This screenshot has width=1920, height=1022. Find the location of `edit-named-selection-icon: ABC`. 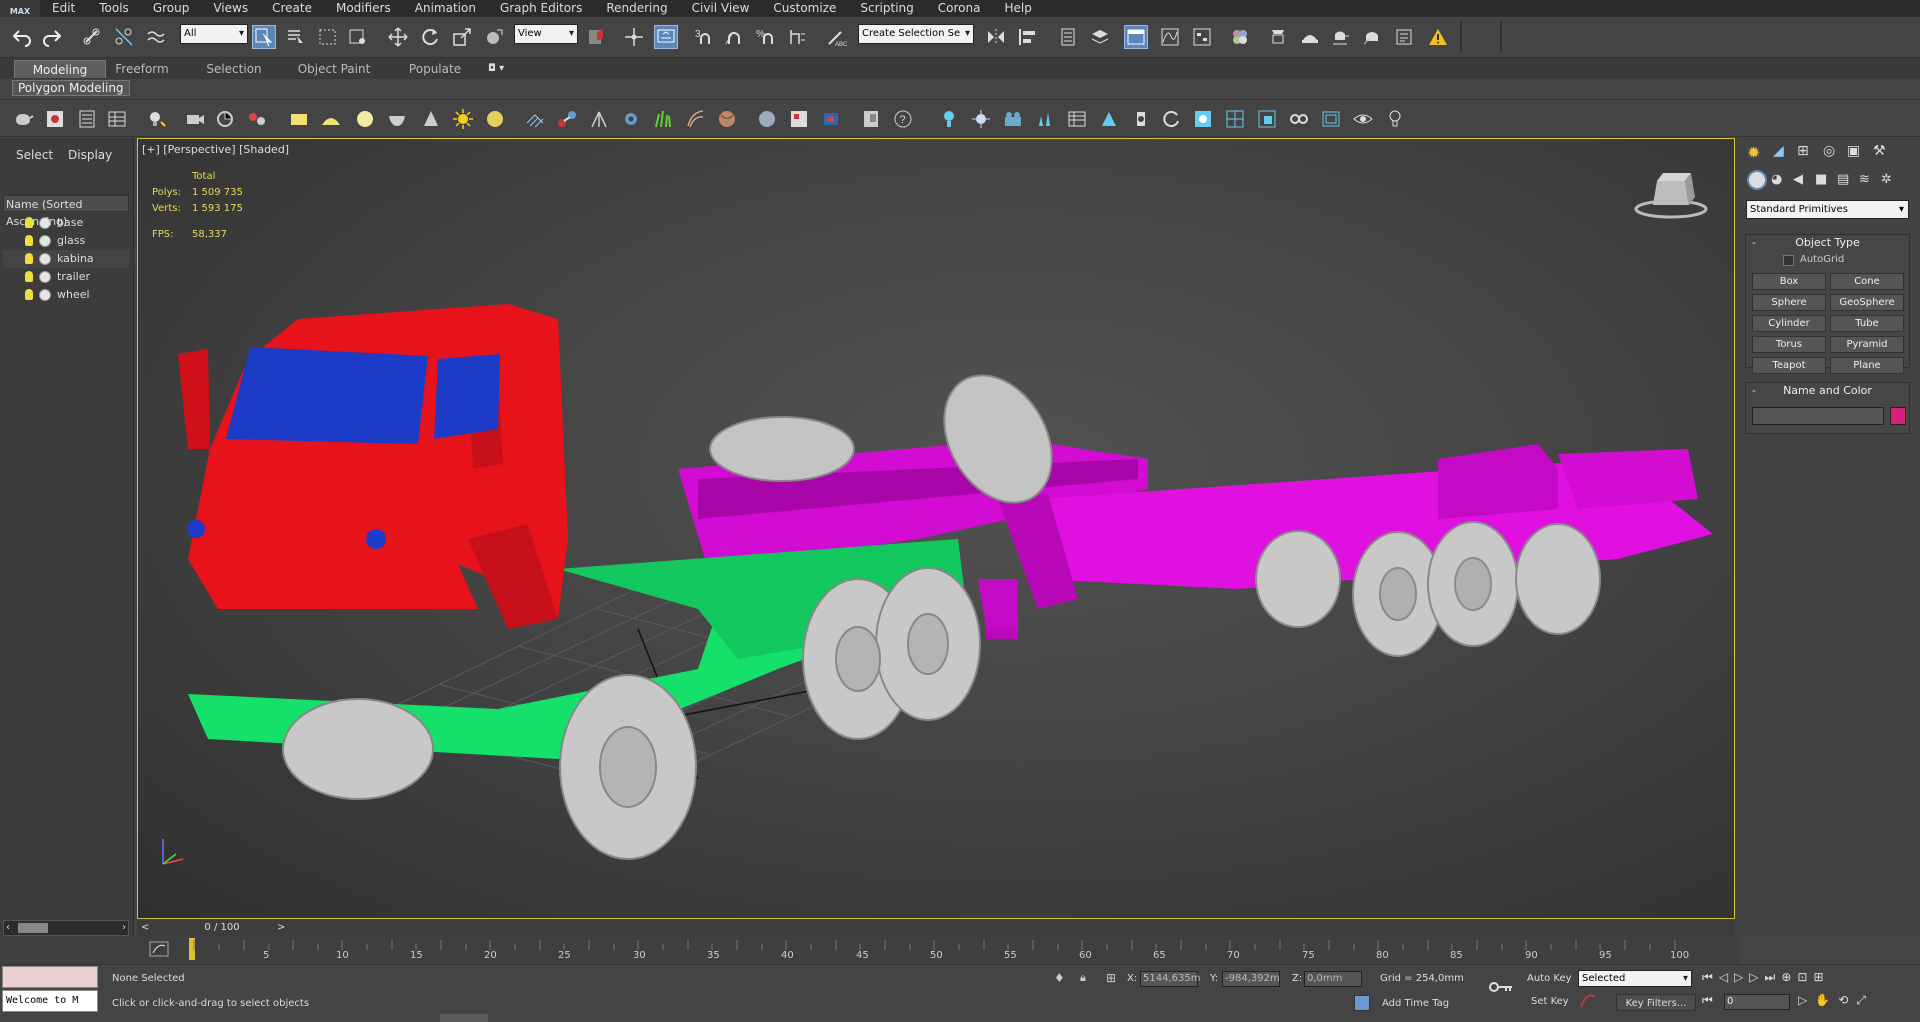

edit-named-selection-icon: ABC is located at coordinates (836, 37).